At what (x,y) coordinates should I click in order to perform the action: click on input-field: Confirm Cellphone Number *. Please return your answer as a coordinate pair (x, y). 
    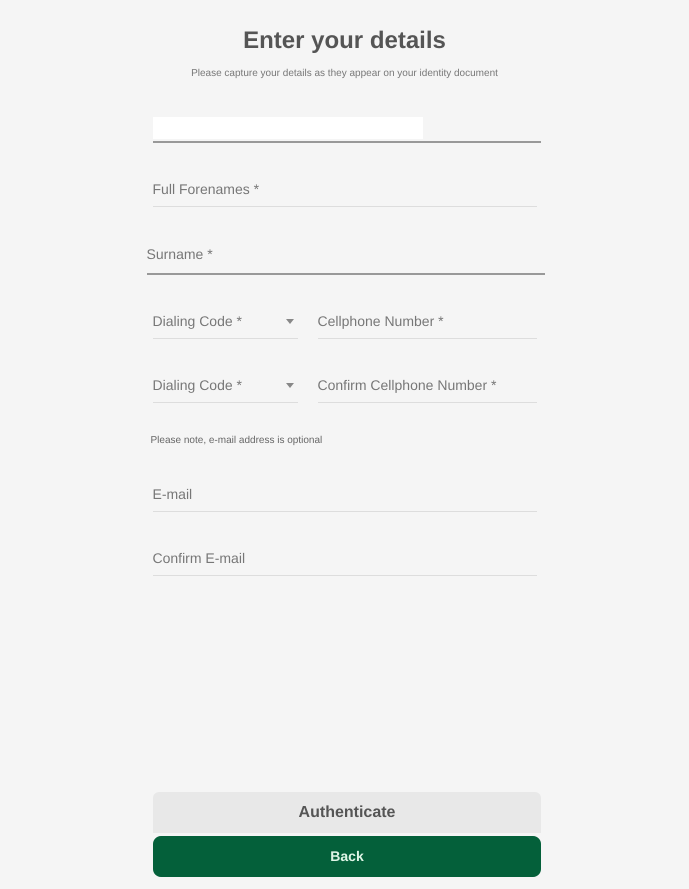
    Looking at the image, I should click on (427, 386).